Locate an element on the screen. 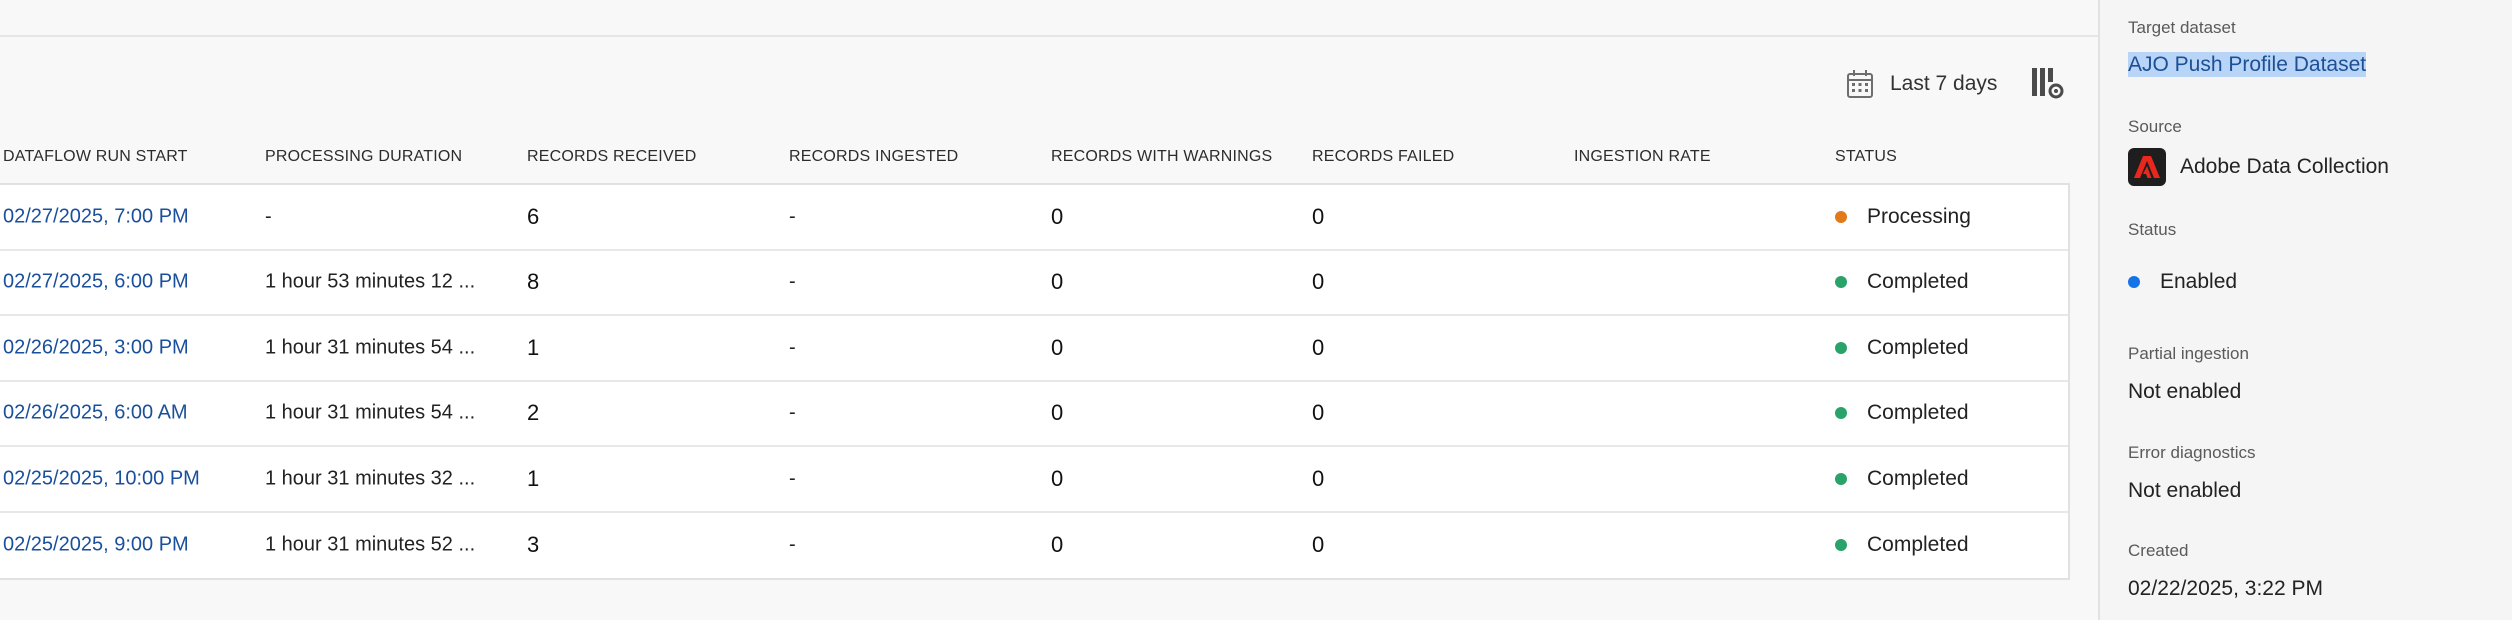  run-status-label: Processing is located at coordinates (1919, 216).